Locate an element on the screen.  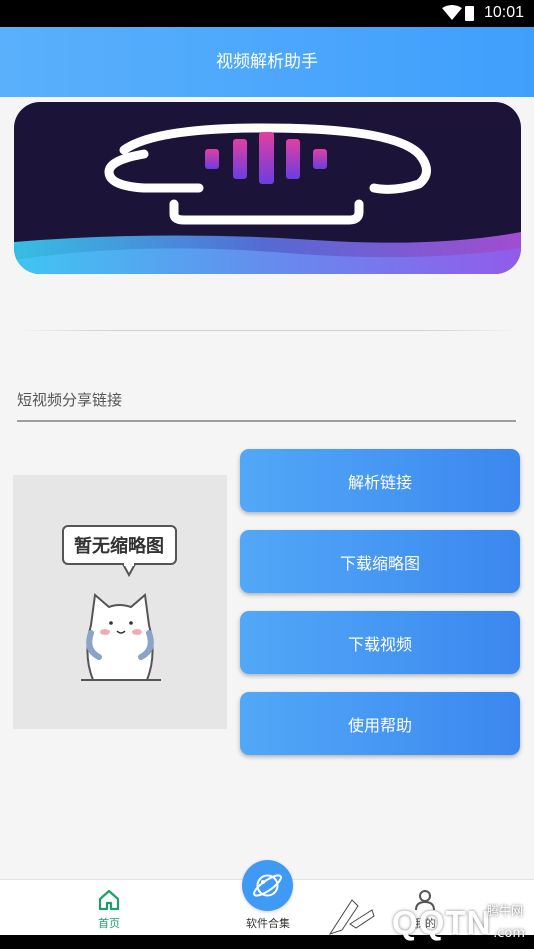
parse-link-button: 解析链接 is located at coordinates (380, 480).